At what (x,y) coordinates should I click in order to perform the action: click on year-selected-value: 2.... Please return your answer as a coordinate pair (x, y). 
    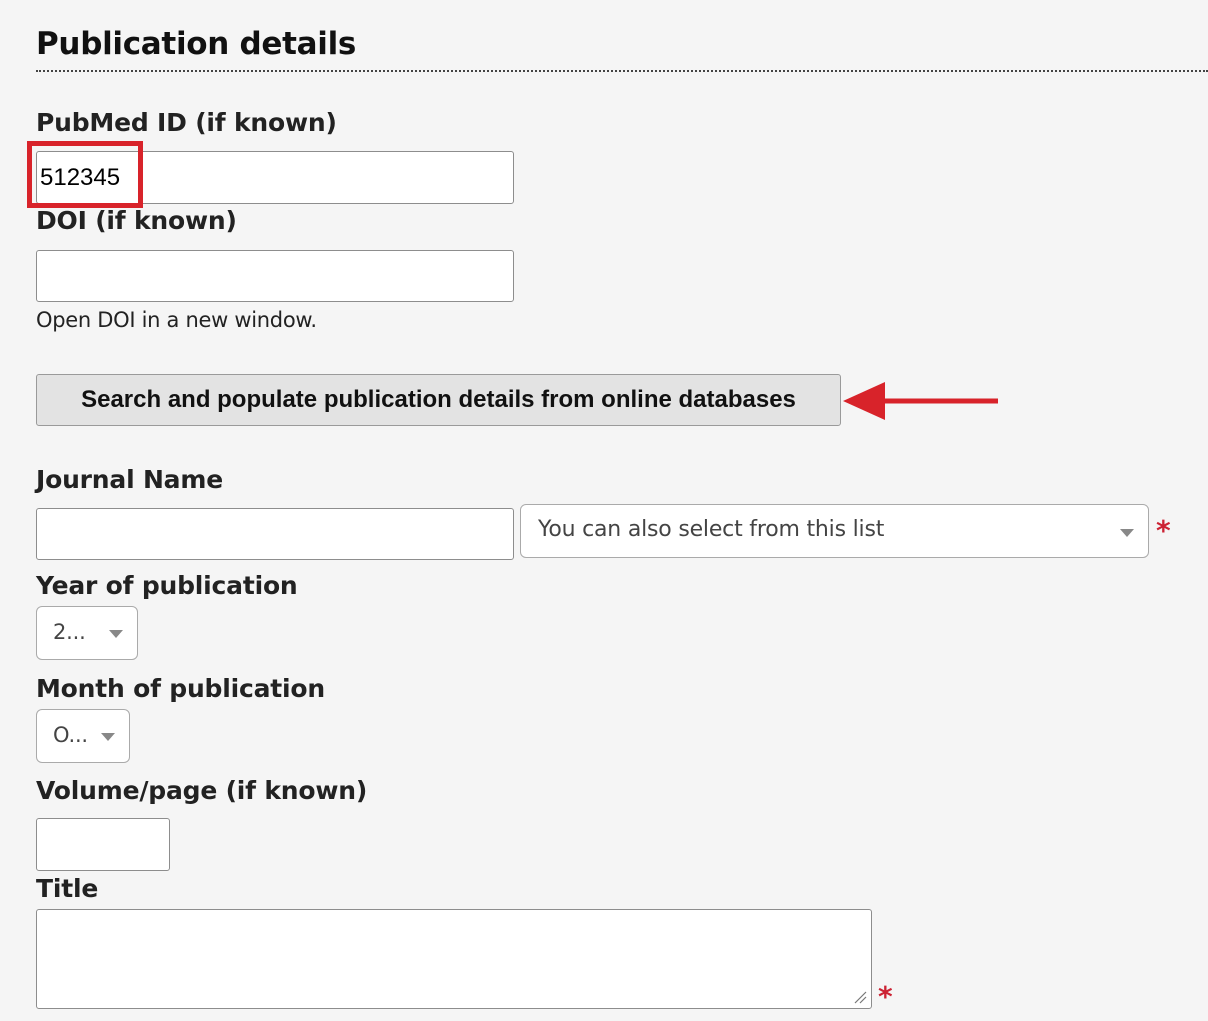
    Looking at the image, I should click on (69, 632).